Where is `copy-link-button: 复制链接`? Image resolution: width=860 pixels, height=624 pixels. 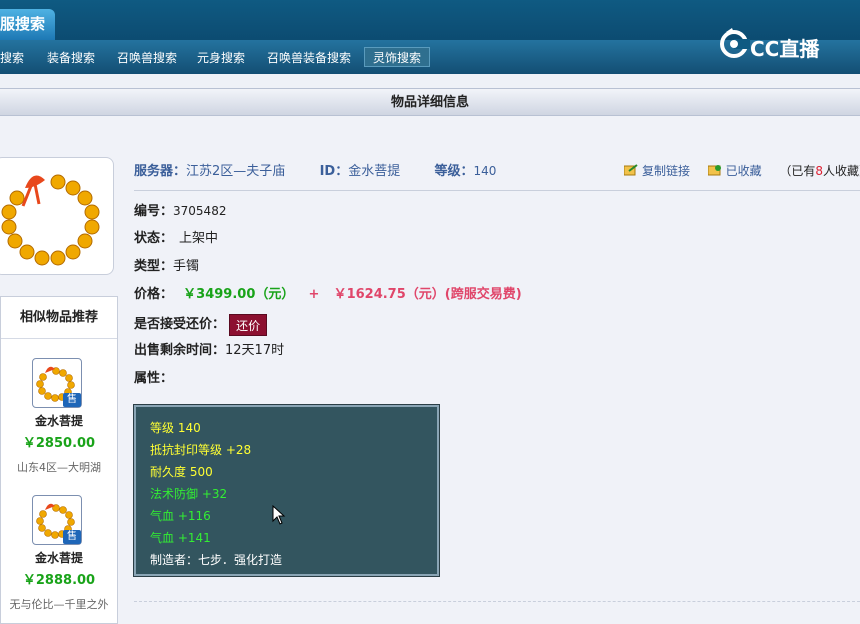 copy-link-button: 复制链接 is located at coordinates (659, 171).